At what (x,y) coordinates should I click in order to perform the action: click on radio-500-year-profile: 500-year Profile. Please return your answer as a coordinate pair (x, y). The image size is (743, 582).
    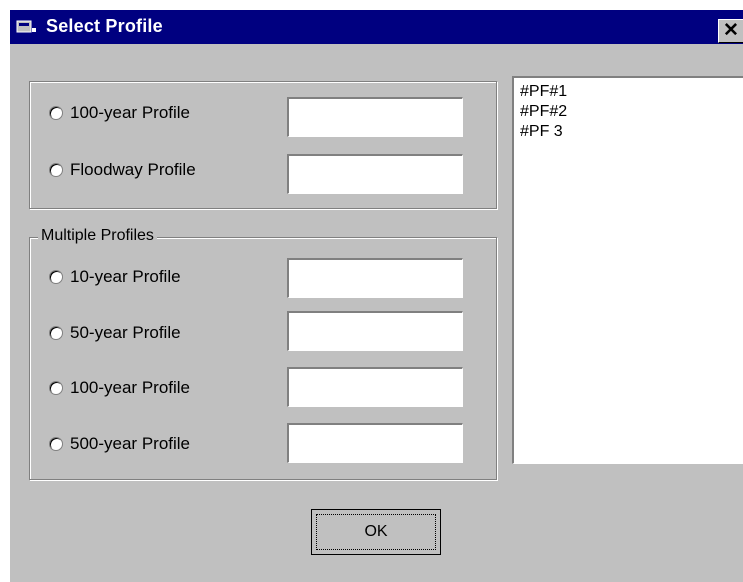
    Looking at the image, I should click on (119, 444).